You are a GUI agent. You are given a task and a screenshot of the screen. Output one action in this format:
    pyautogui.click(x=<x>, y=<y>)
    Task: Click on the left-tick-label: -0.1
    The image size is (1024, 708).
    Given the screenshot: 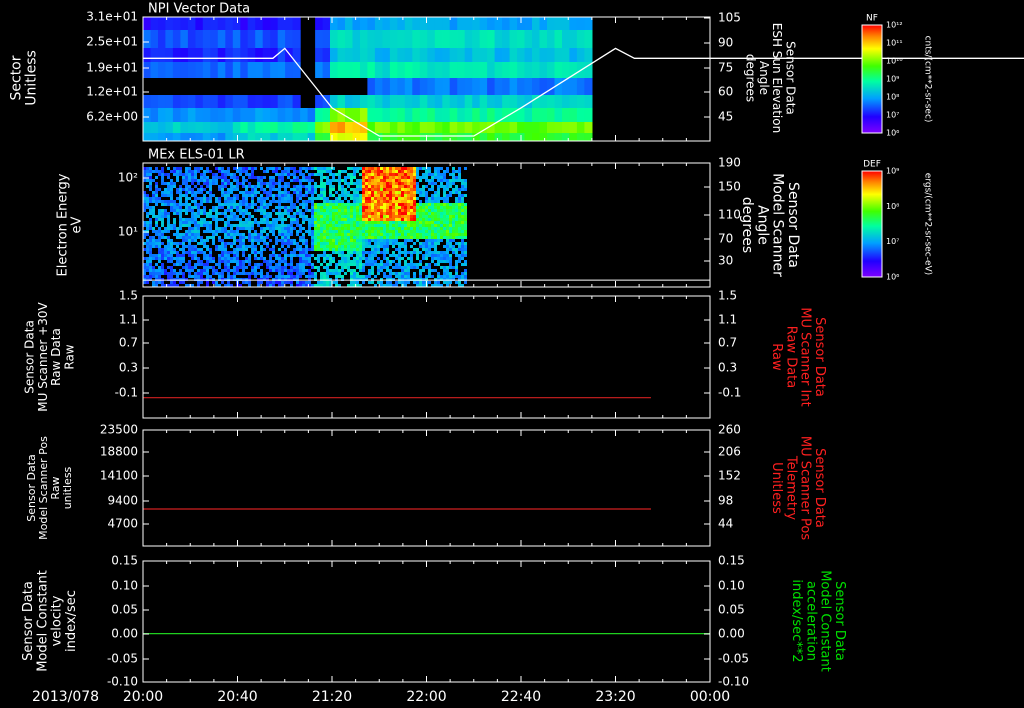 What is the action you would take?
    pyautogui.click(x=126, y=393)
    